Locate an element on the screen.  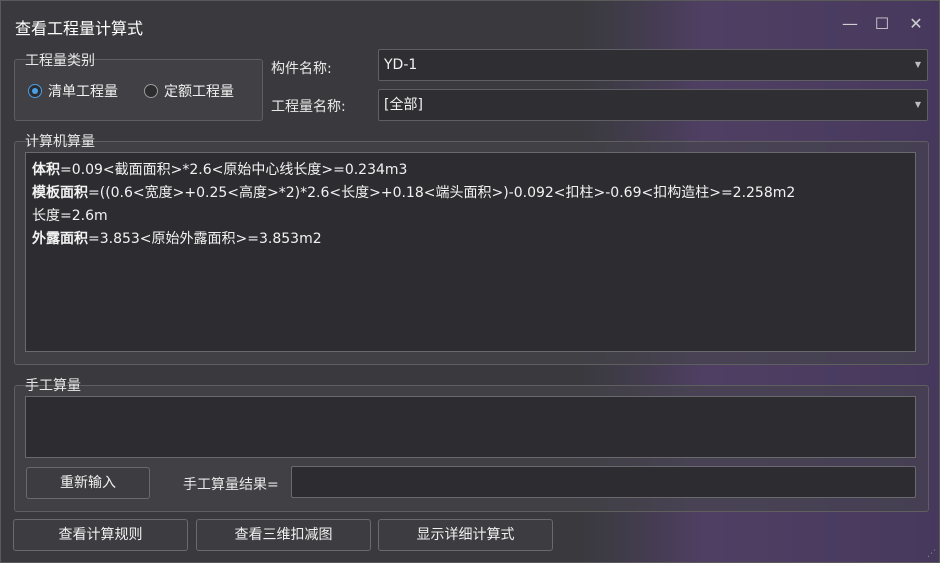
component-name-select: YD-1 ▼ is located at coordinates (653, 65).